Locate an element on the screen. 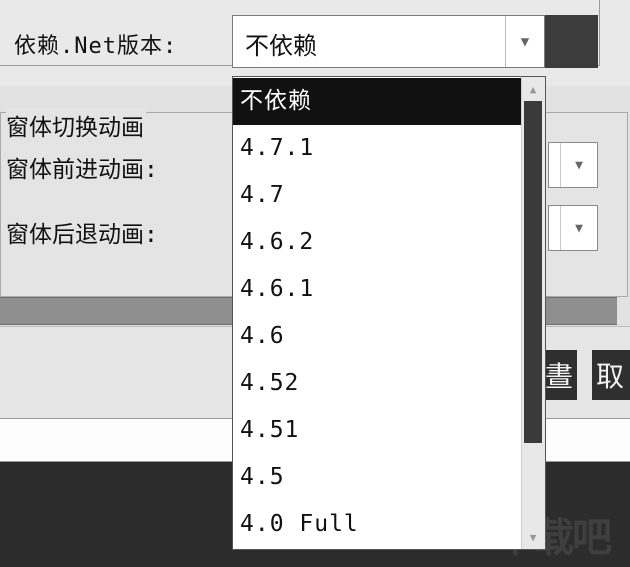 The width and height of the screenshot is (630, 567). back-animation-select: ▼ is located at coordinates (573, 228).